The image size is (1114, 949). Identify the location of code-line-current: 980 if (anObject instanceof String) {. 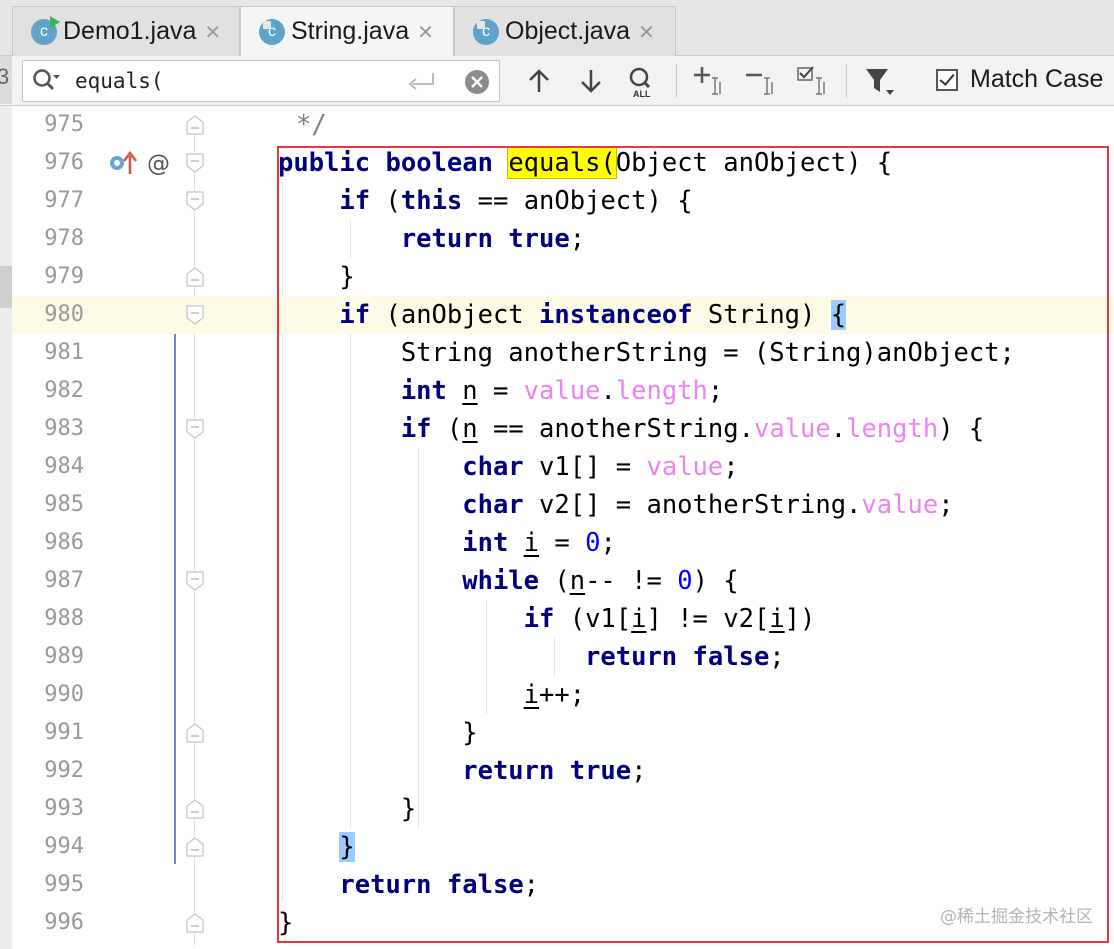
(563, 315).